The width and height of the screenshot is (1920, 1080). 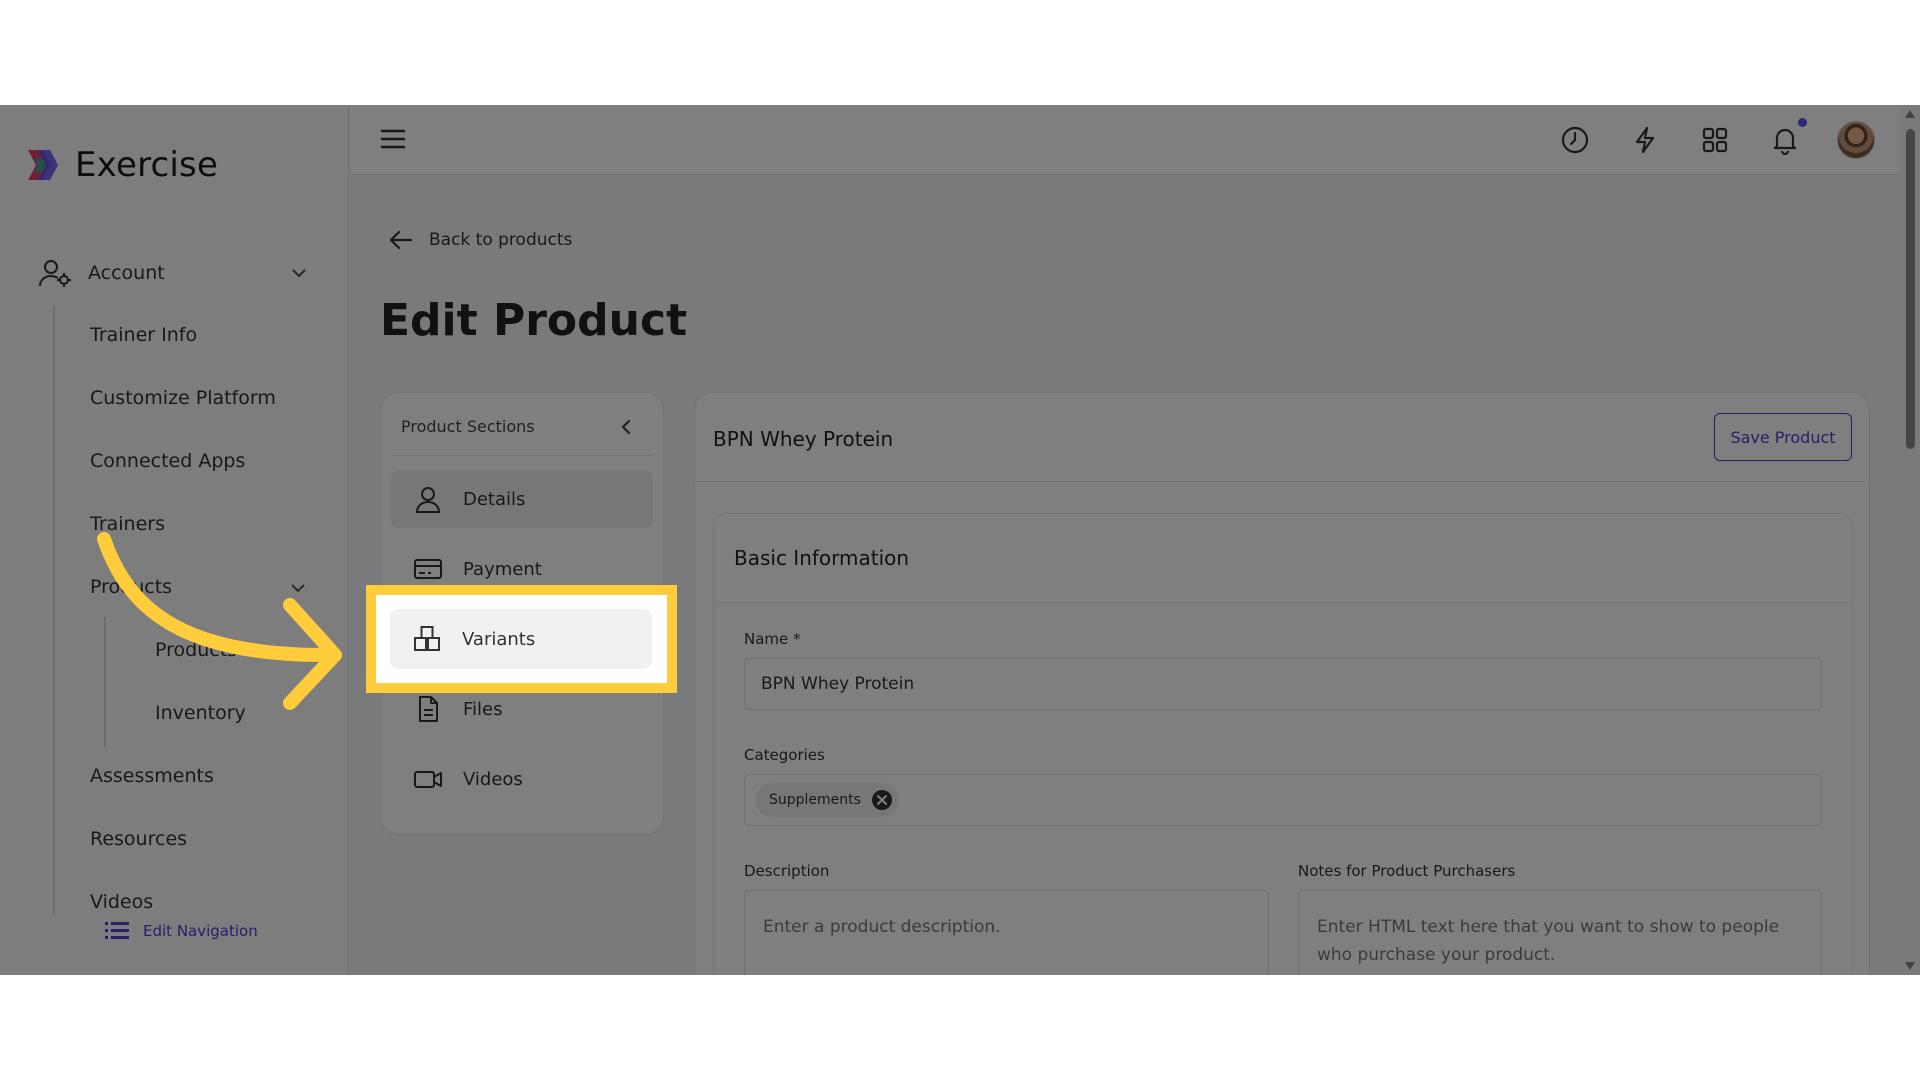 What do you see at coordinates (882, 927) in the screenshot?
I see `description-placeholder: Enter a product description.` at bounding box center [882, 927].